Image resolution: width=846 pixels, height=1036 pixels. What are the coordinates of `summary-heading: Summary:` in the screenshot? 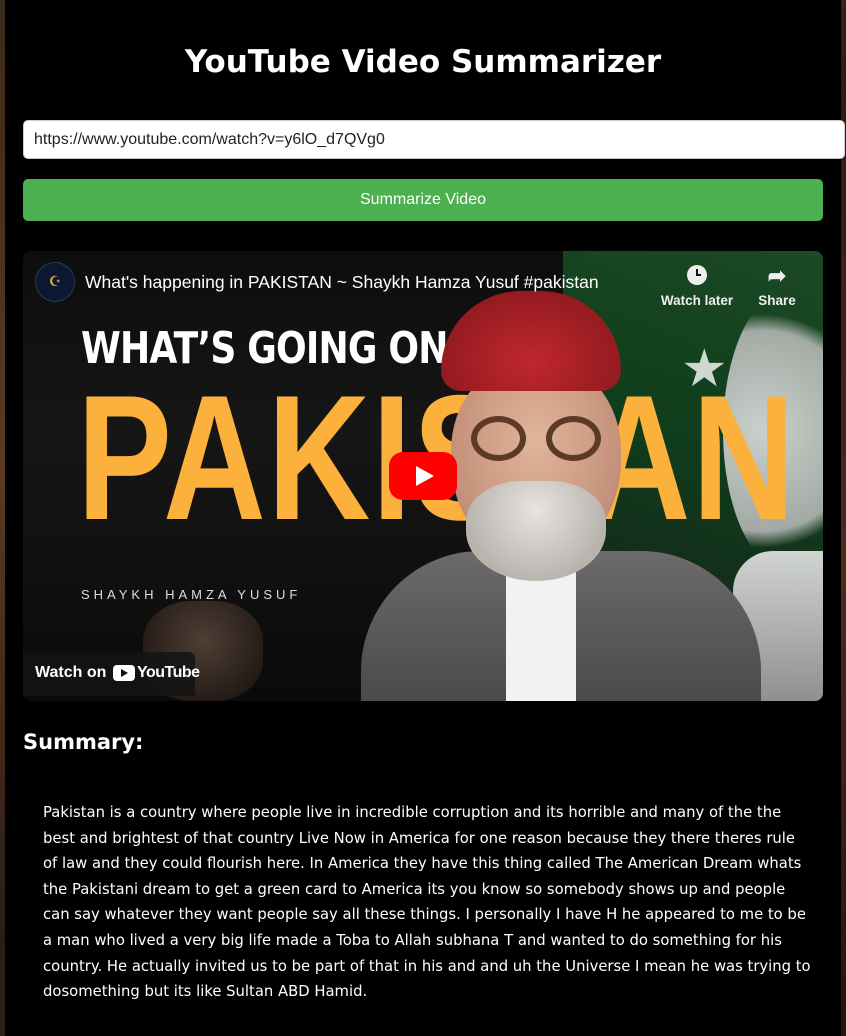 It's located at (83, 742).